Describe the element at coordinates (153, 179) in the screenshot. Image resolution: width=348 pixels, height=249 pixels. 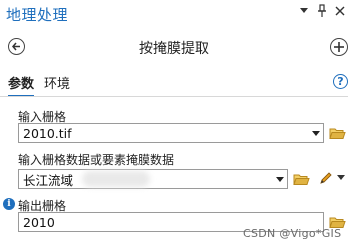
I see `mask-field: 长江流域` at that location.